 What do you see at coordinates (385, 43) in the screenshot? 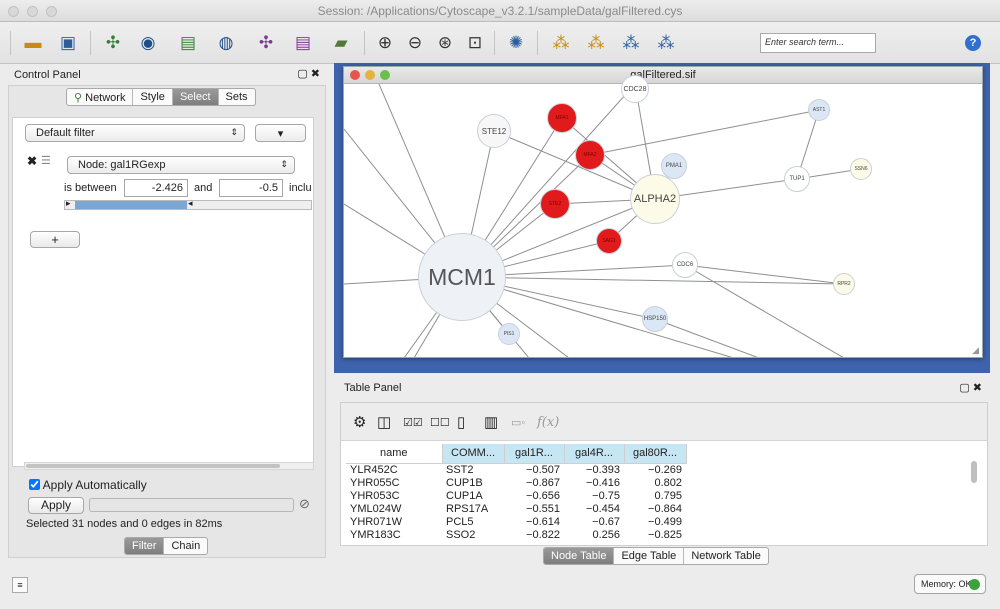
I see `zoom-in-icon: ⊕` at bounding box center [385, 43].